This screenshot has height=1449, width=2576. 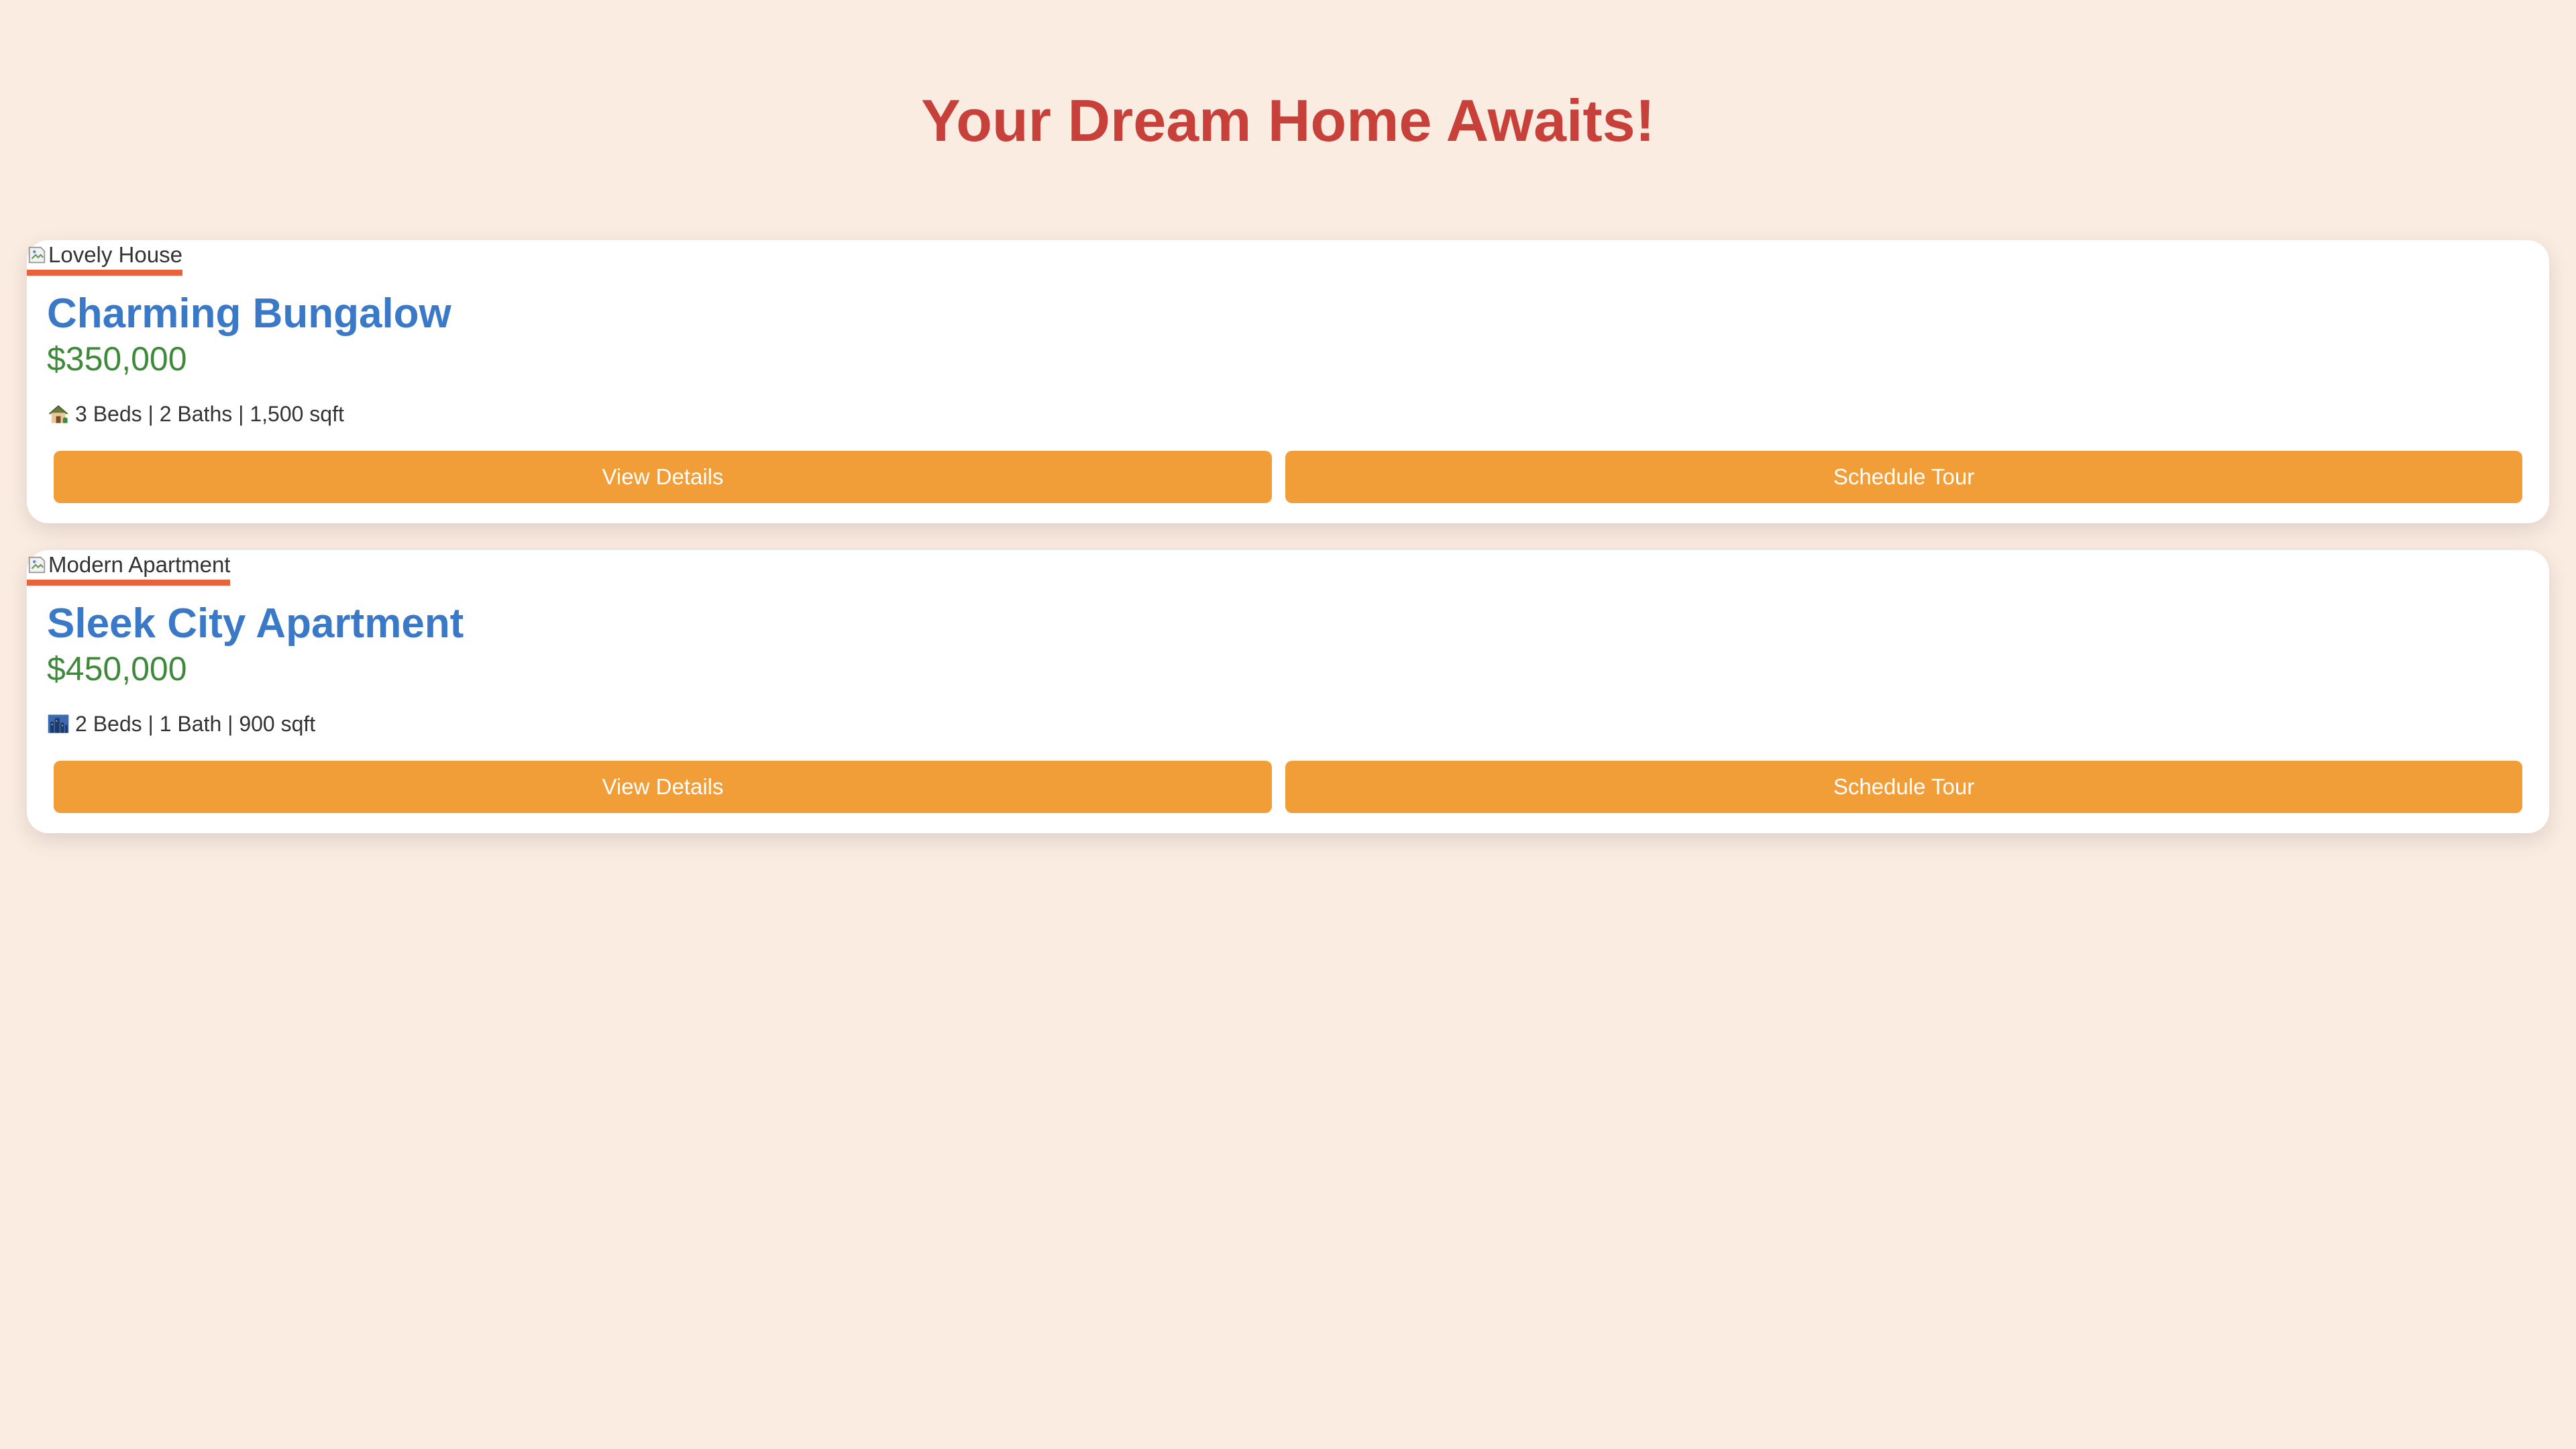 I want to click on listing-features: 2 Beds | 1 Bath | 900 sqft, so click(x=181, y=723).